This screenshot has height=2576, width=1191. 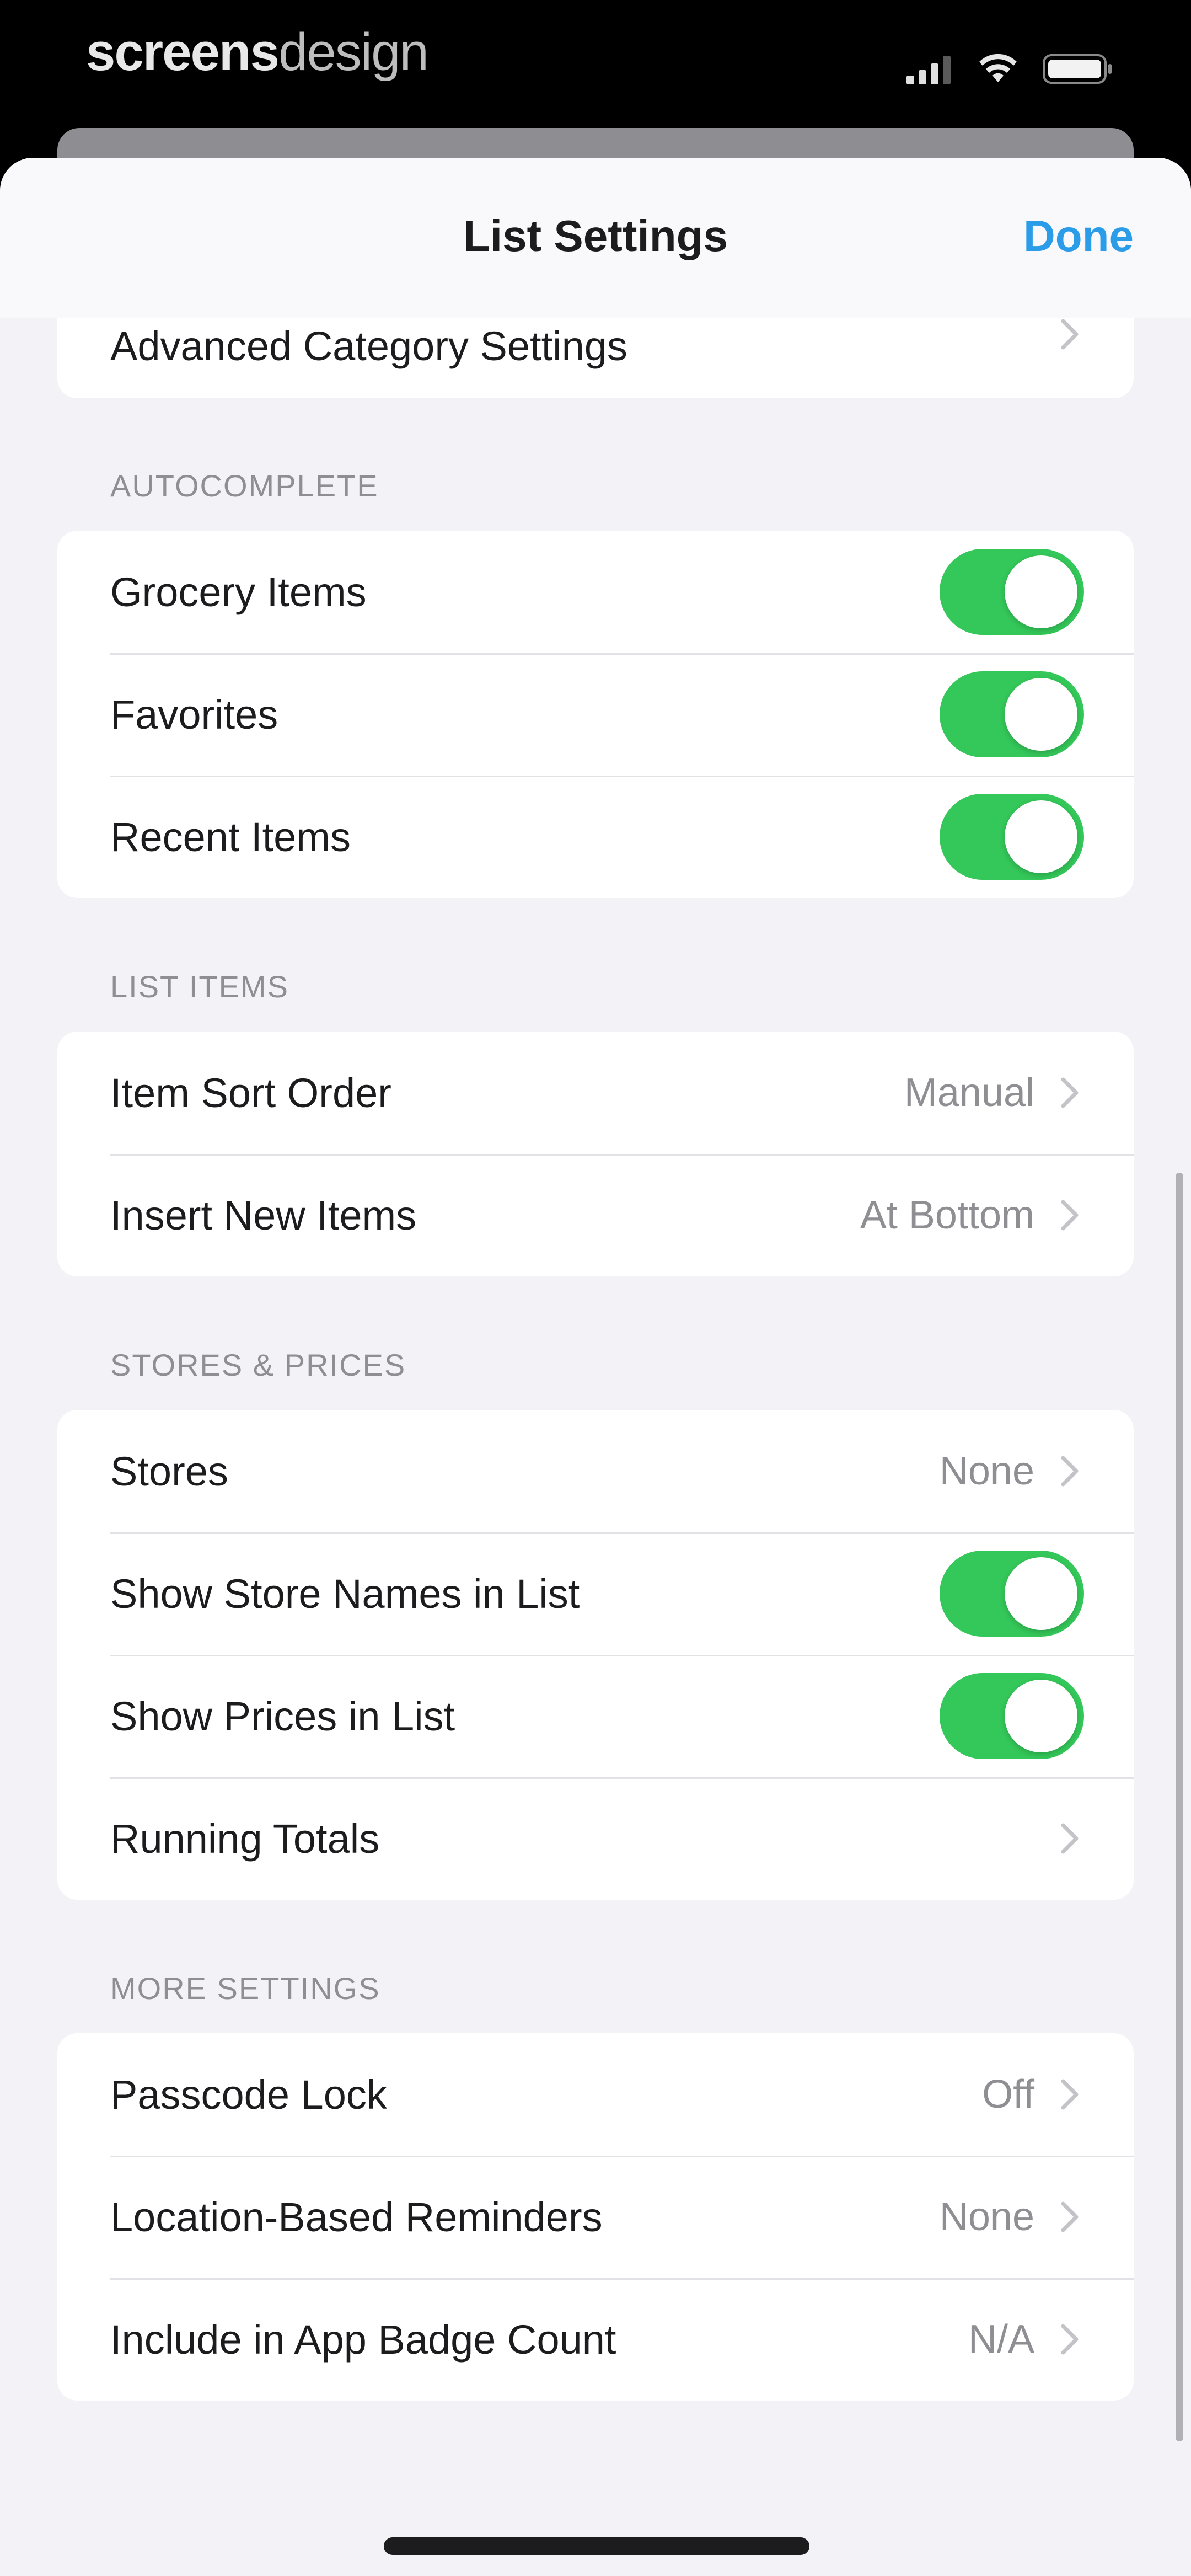 I want to click on status-bar: screensdesign, so click(x=595, y=63).